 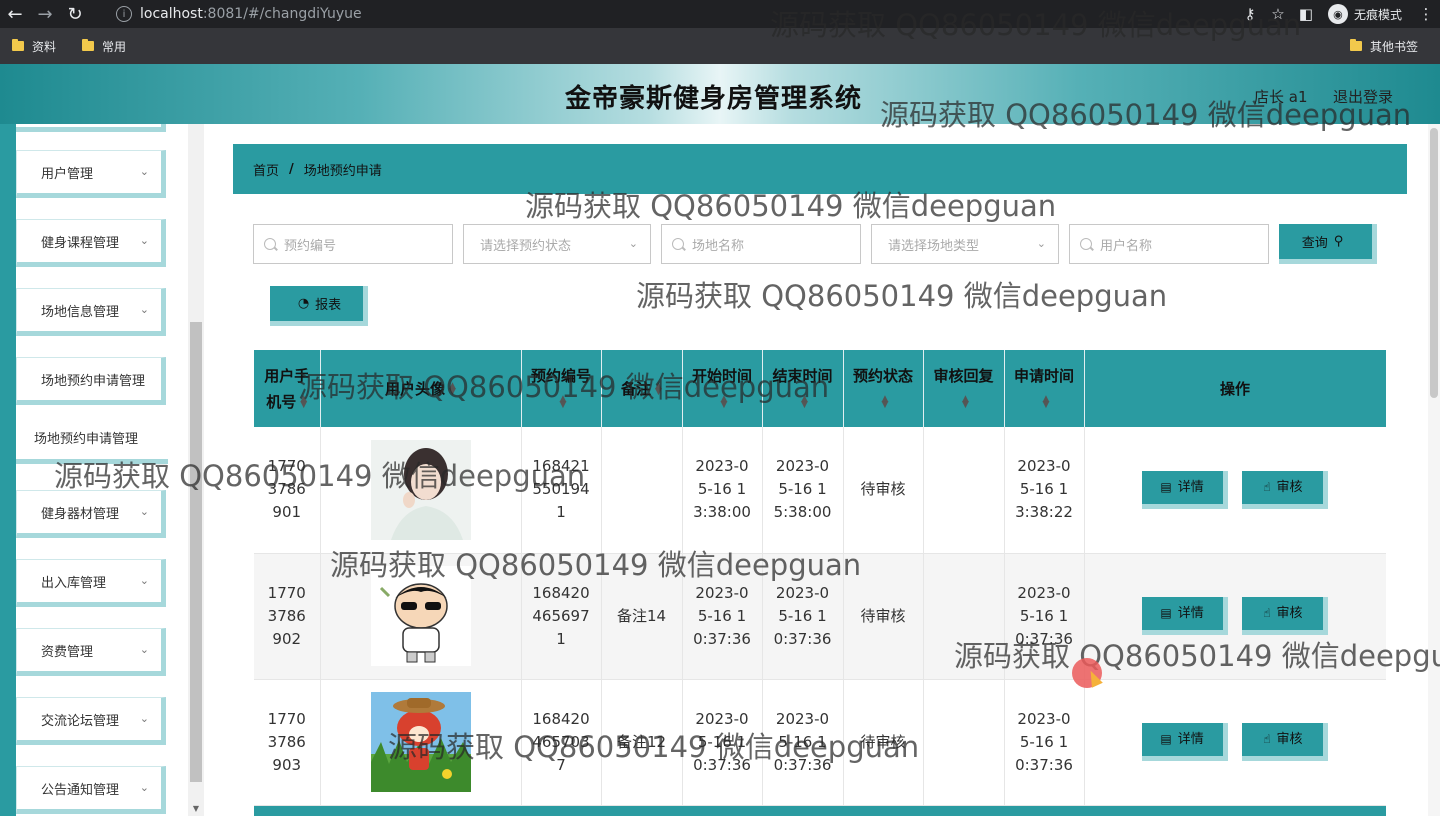 What do you see at coordinates (642, 742) in the screenshot?
I see `cell-note: 备注12` at bounding box center [642, 742].